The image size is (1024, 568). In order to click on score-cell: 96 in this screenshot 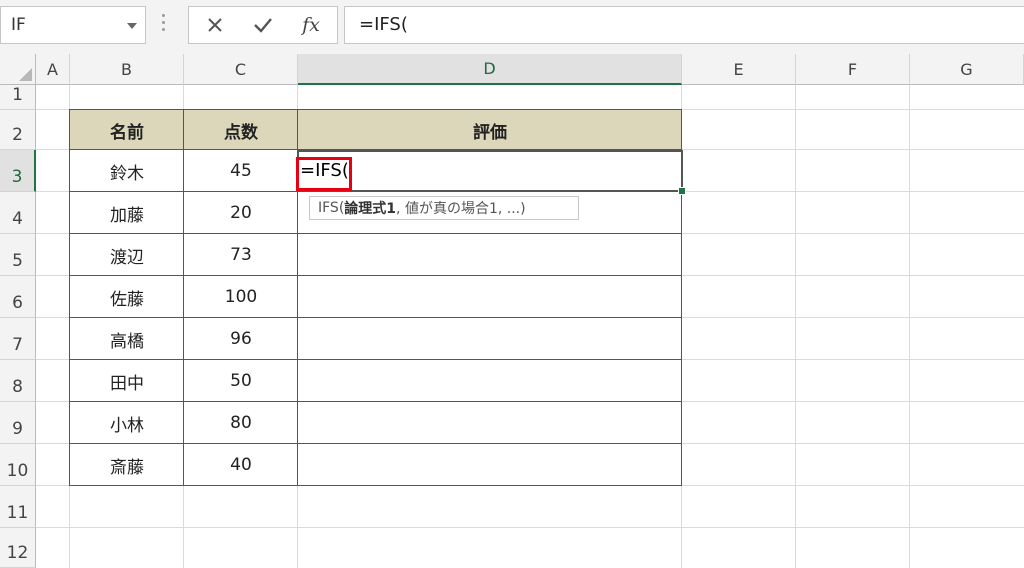, I will do `click(241, 339)`.